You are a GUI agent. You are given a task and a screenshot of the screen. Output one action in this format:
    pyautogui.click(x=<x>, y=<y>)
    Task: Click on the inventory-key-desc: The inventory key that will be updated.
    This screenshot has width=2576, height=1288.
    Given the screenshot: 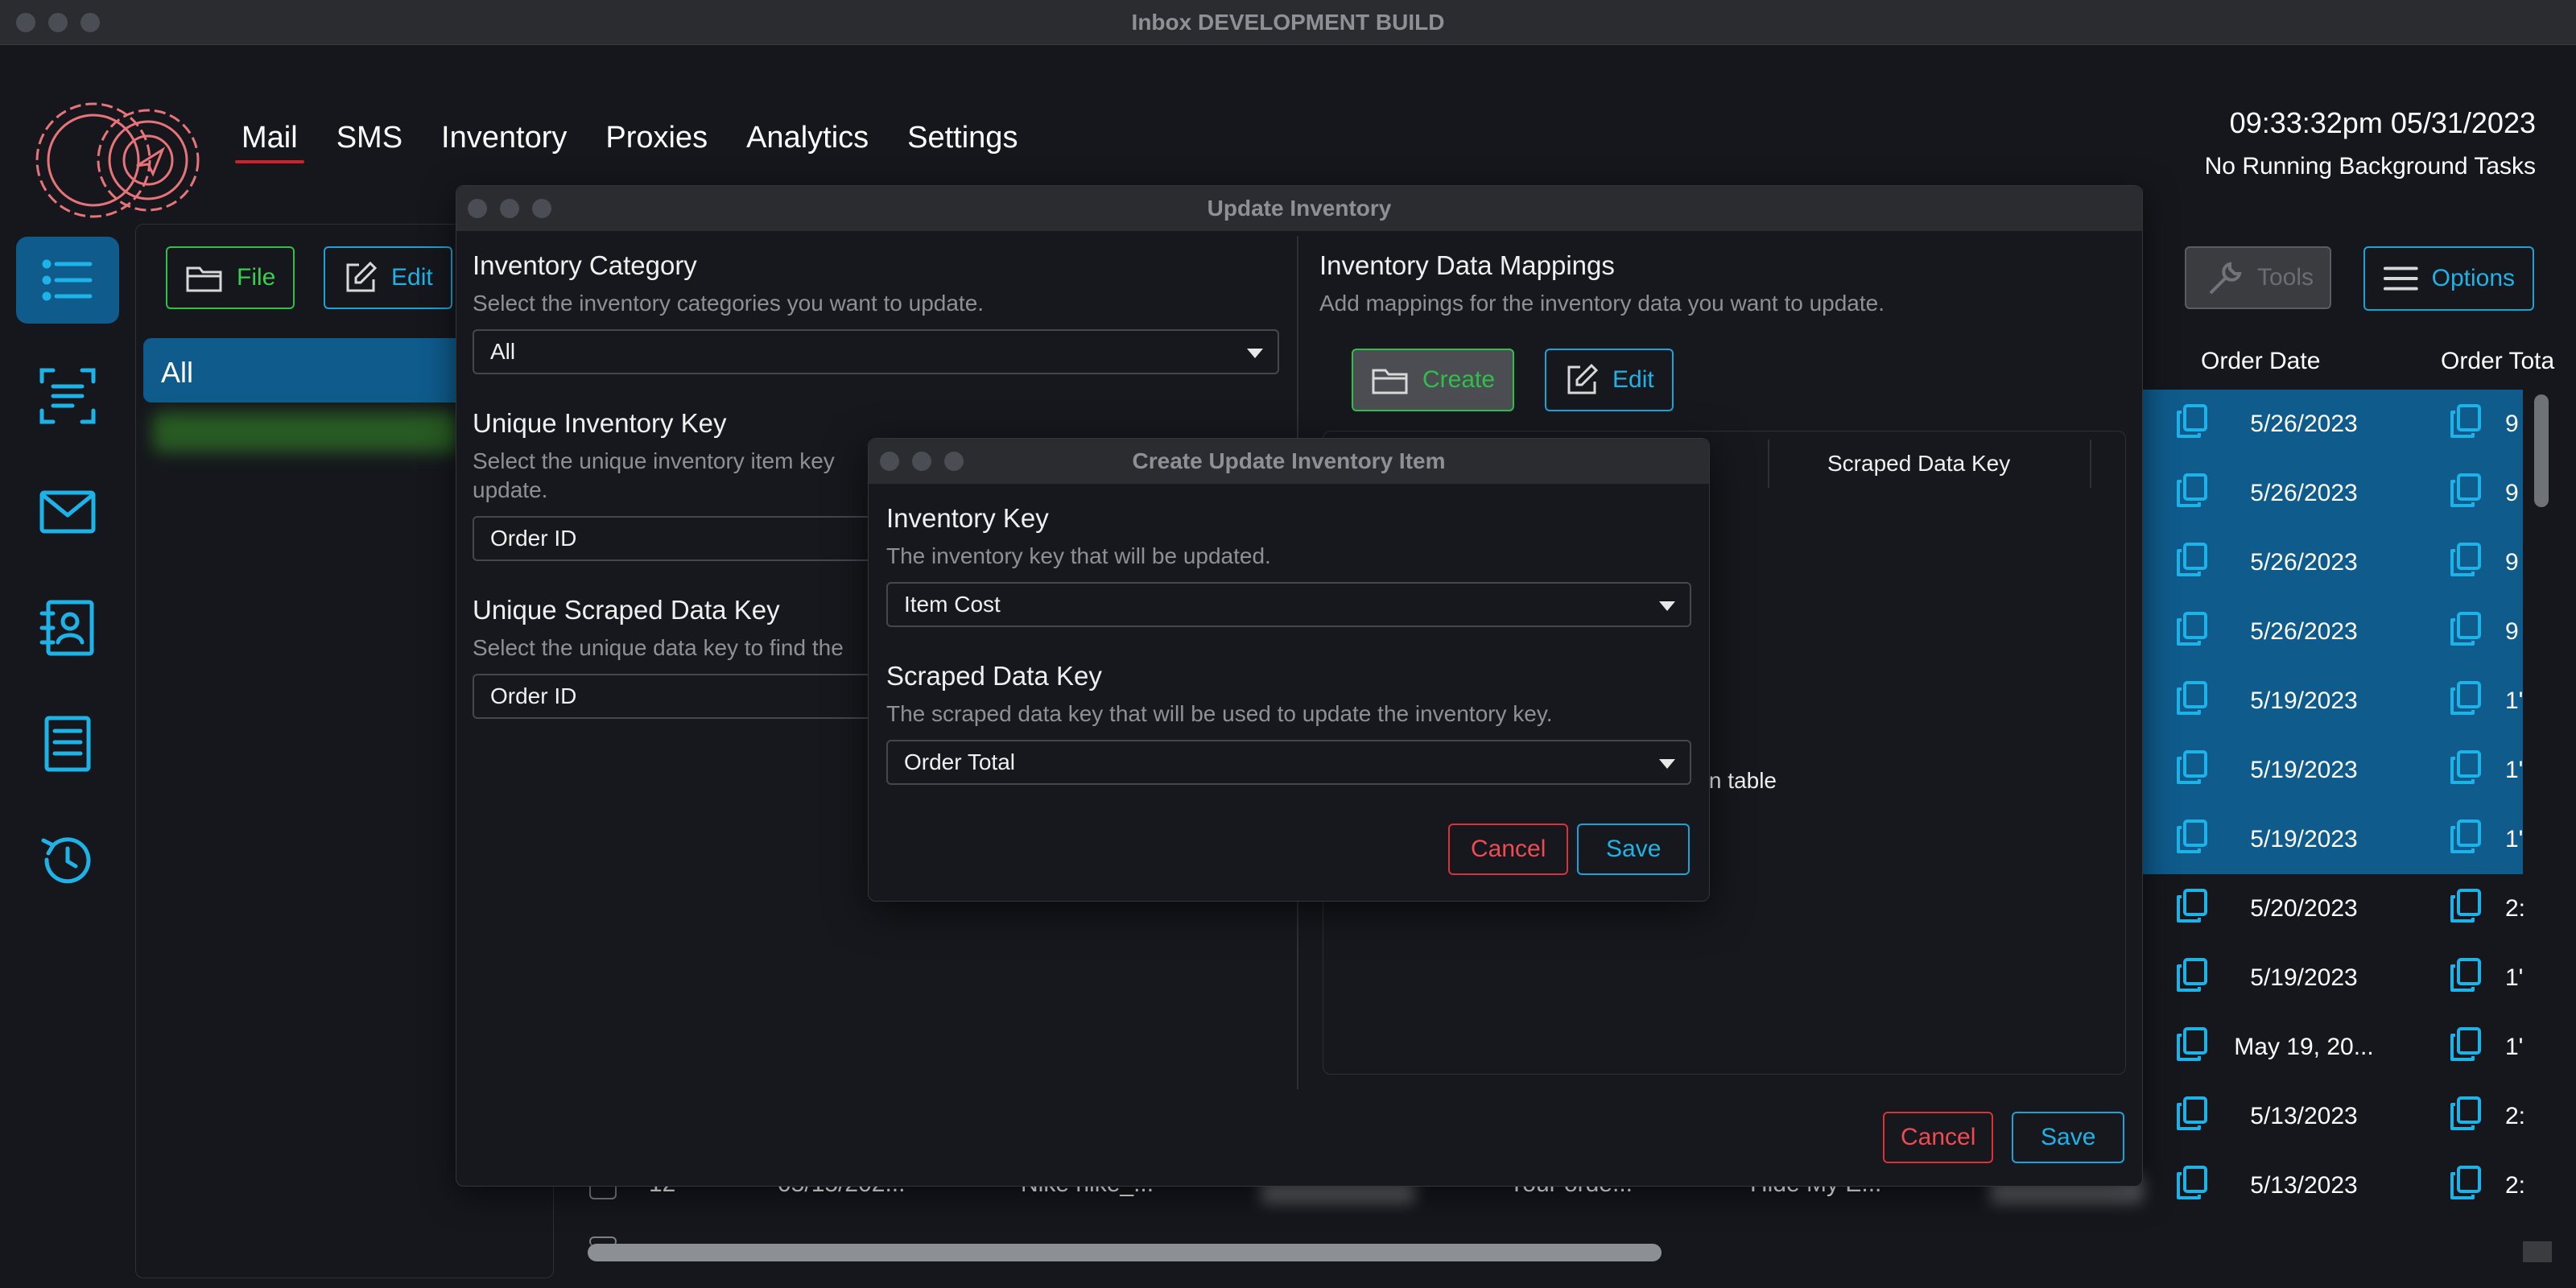 What is the action you would take?
    pyautogui.click(x=1078, y=555)
    